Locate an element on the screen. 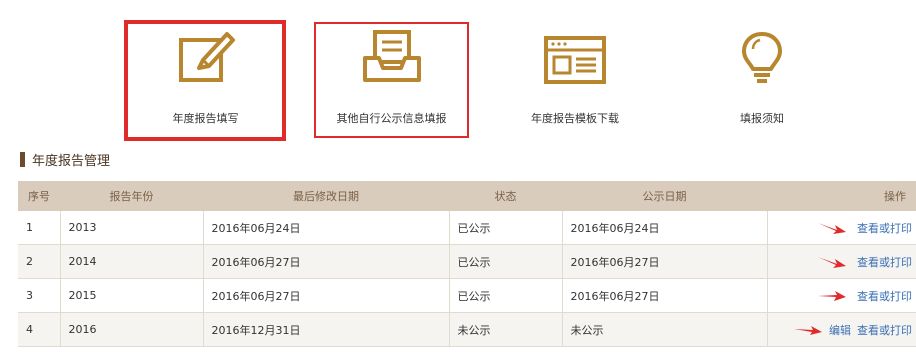  table-row: 1 2013 2016年06月24日 已公示 2016年06月24日 查看或打印 is located at coordinates (467, 228).